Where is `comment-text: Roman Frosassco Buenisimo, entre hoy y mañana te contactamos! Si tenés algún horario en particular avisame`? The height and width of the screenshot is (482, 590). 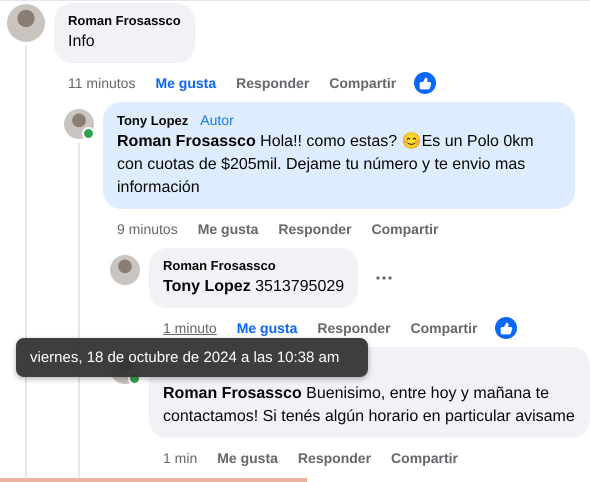 comment-text: Roman Frosassco Buenisimo, entre hoy y mañana te contactamos! Si tenés algún horario en particular avisame is located at coordinates (369, 405).